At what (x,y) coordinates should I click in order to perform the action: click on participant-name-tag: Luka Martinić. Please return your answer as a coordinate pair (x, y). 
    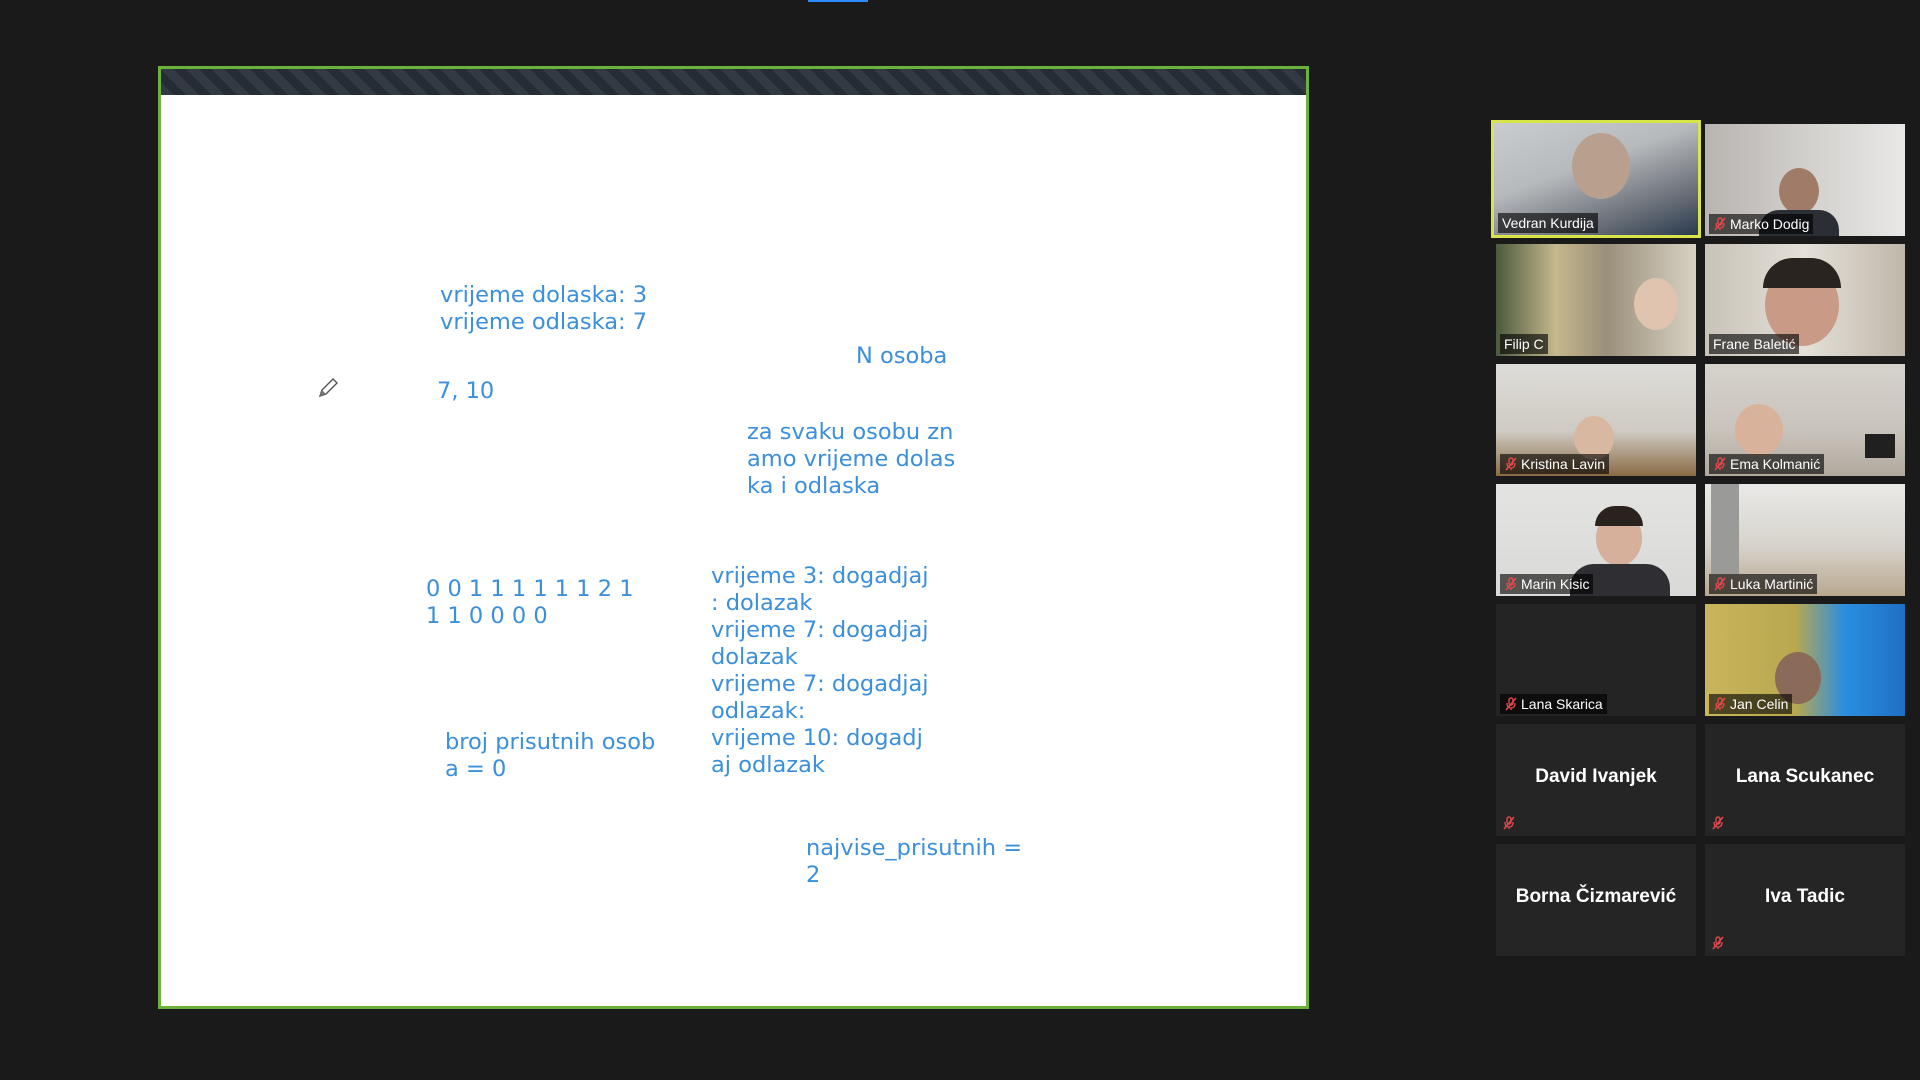
    Looking at the image, I should click on (1763, 584).